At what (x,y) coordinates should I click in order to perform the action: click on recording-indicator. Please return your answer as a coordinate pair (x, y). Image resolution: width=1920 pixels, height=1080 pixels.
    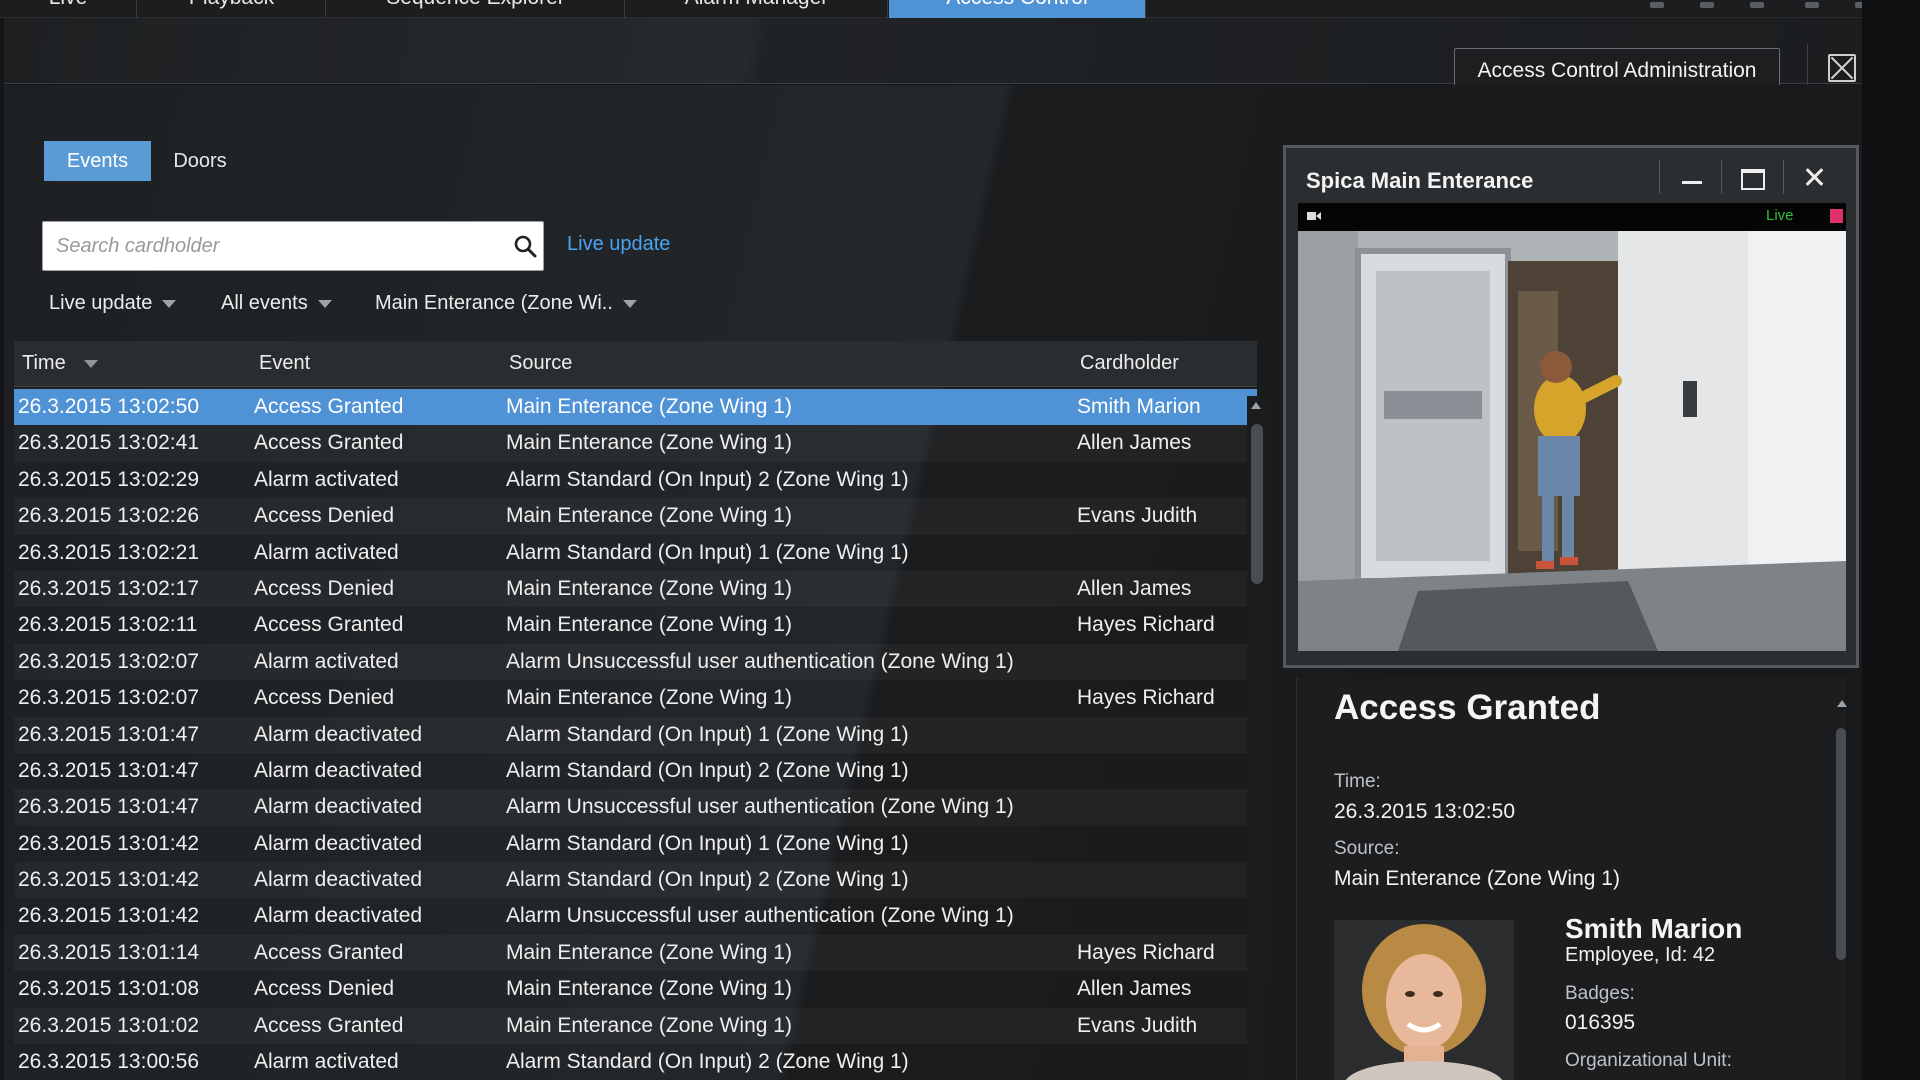
    Looking at the image, I should click on (1836, 216).